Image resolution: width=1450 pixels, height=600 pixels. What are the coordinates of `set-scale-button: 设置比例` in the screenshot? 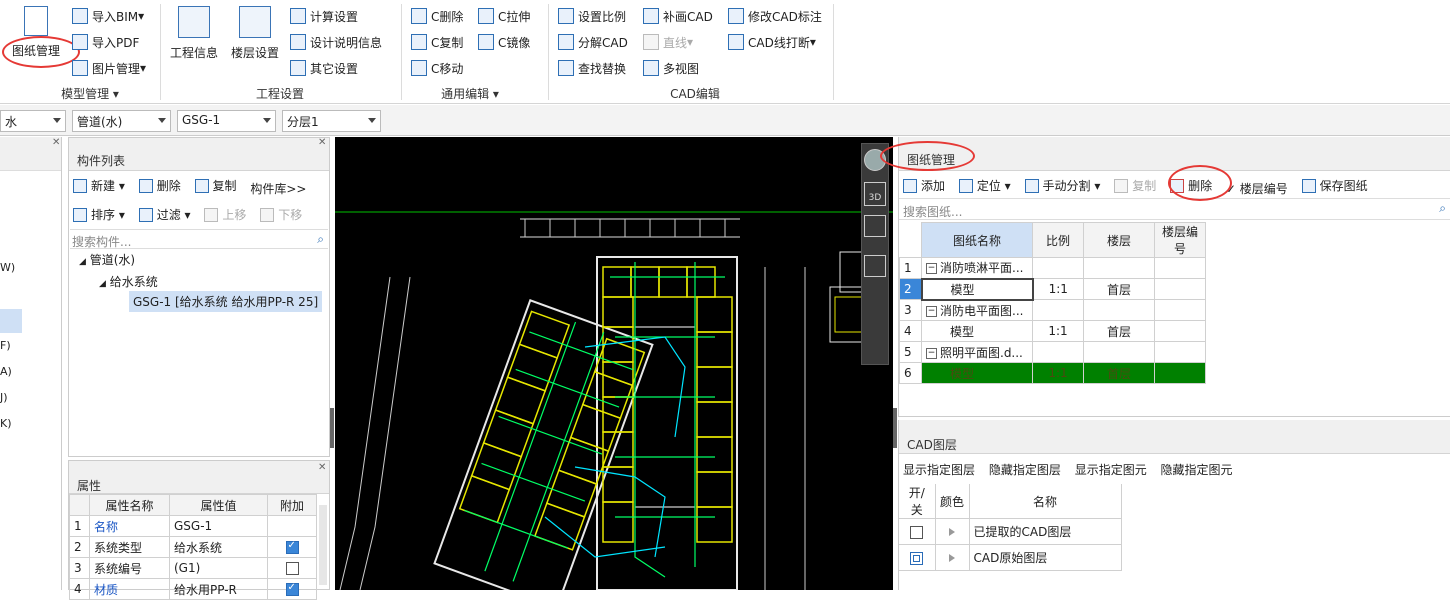 It's located at (592, 16).